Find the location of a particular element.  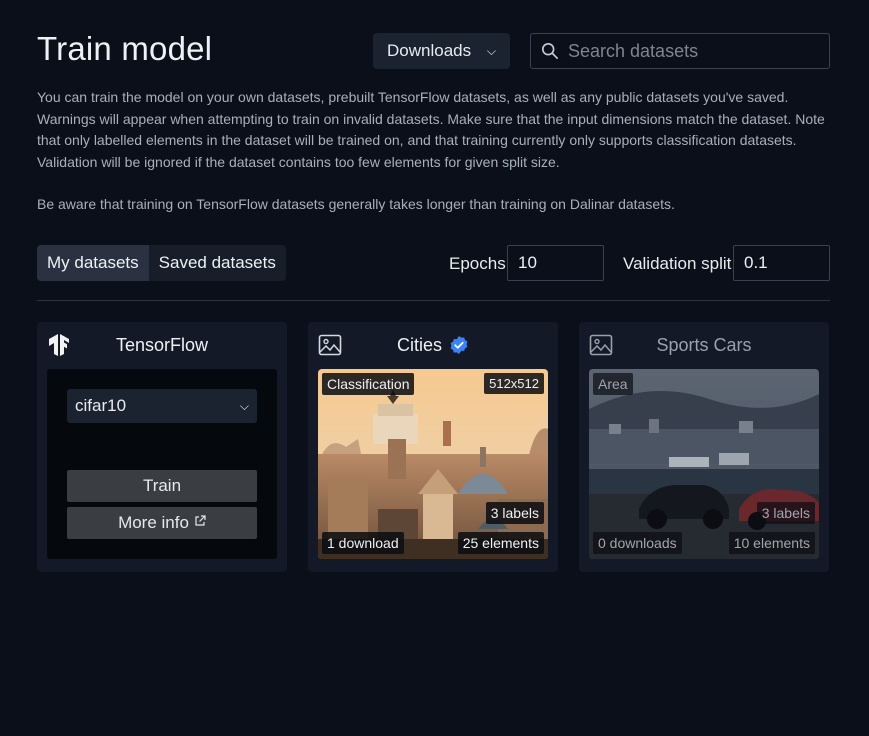

sports-cars-thumbnail-image is located at coordinates (704, 464).